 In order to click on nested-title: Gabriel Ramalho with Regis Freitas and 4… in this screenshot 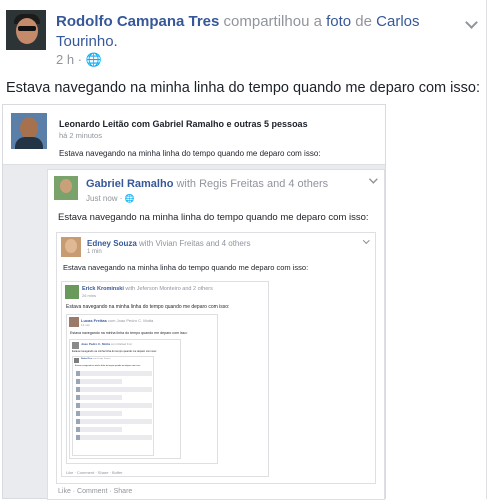, I will do `click(207, 184)`.